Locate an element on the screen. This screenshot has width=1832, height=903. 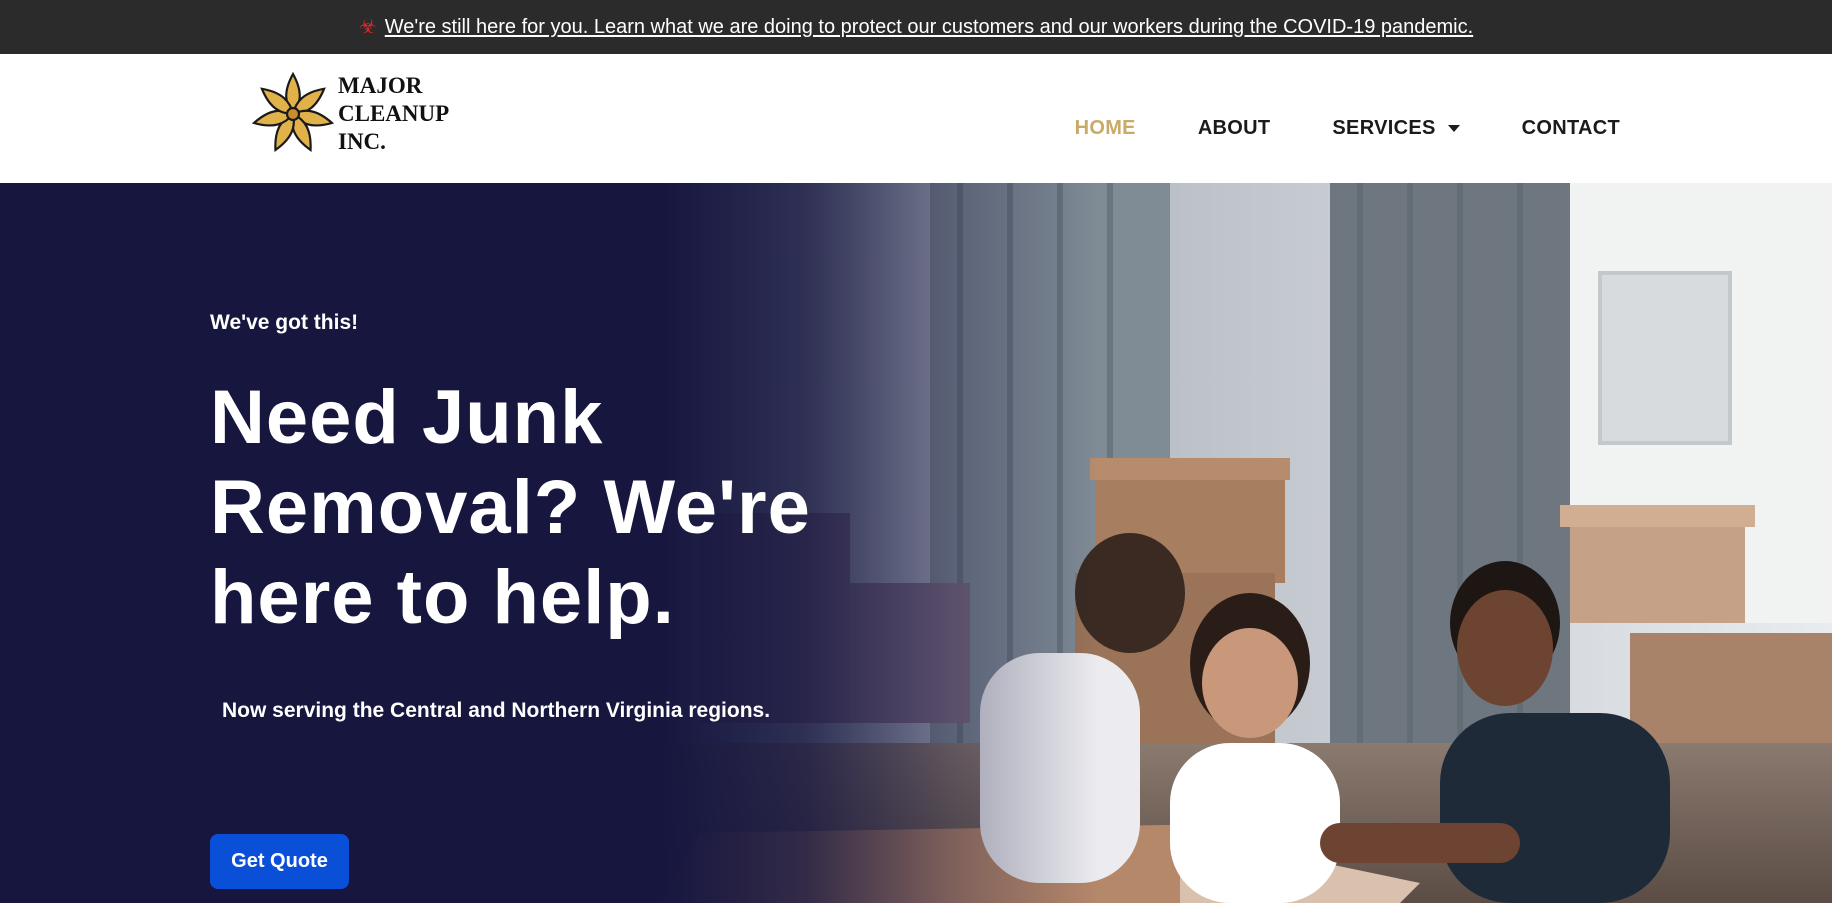
nav-contact-label: CONTACT is located at coordinates (1570, 128).